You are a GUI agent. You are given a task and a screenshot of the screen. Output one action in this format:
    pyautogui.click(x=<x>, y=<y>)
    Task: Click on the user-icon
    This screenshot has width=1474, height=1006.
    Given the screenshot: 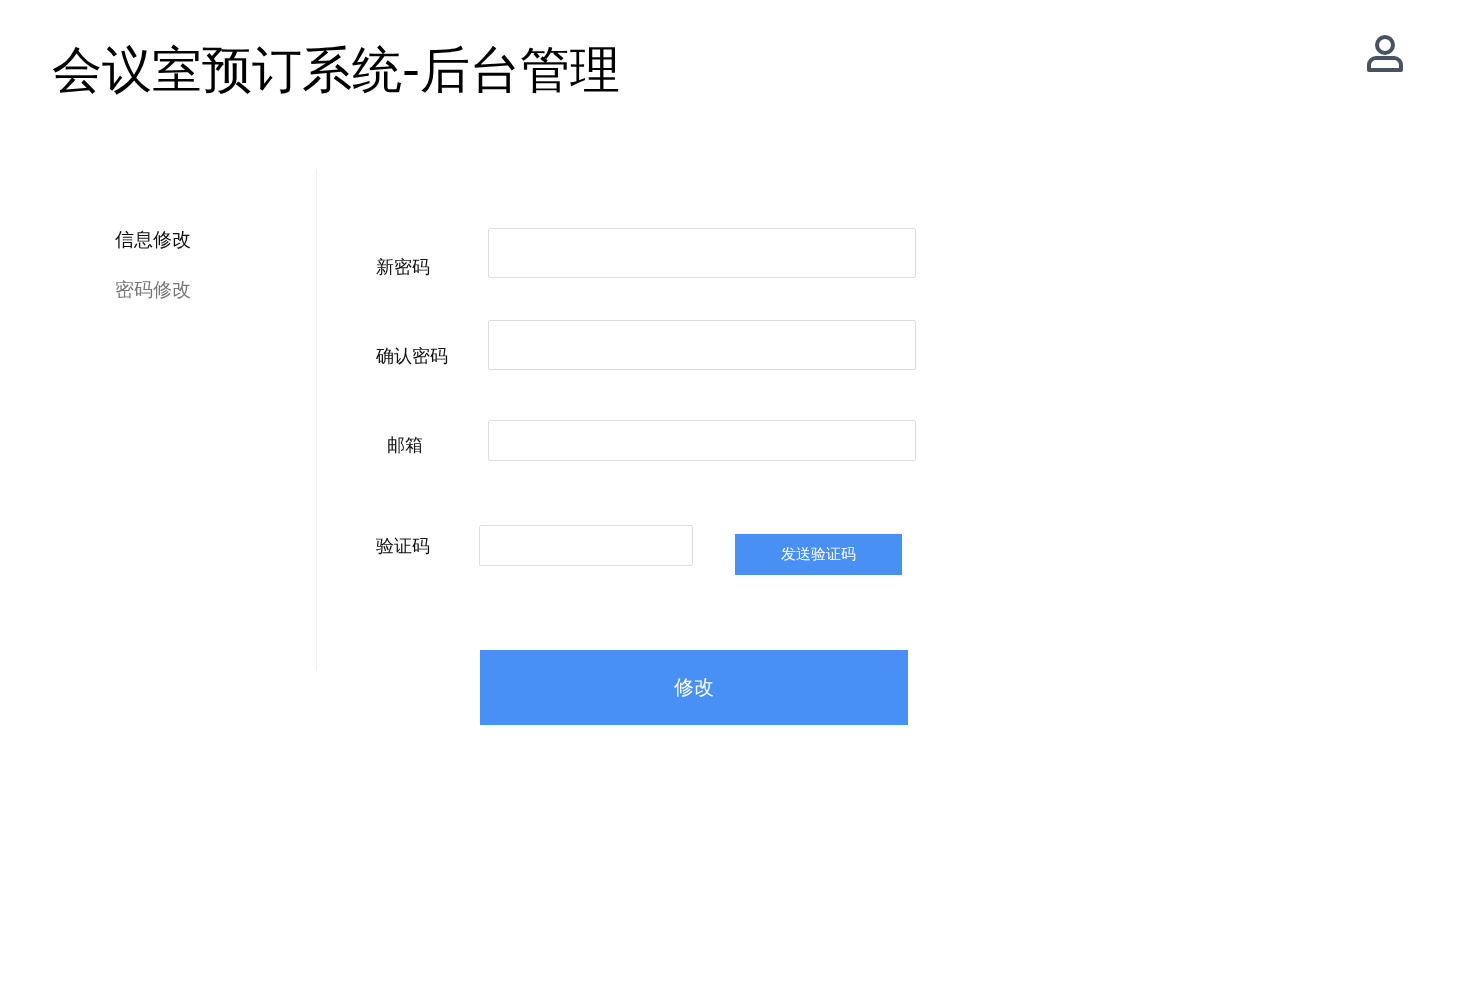 What is the action you would take?
    pyautogui.click(x=1385, y=54)
    